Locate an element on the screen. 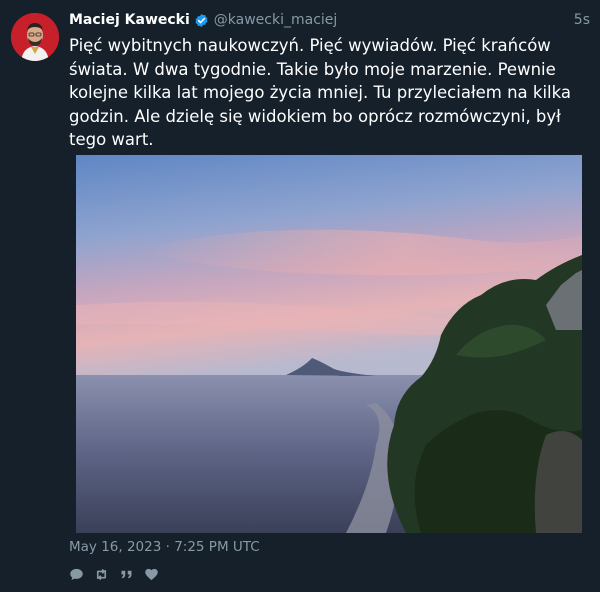  tweet-header: Maciej Kawecki @kawecki_maciej 5s is located at coordinates (329, 20).